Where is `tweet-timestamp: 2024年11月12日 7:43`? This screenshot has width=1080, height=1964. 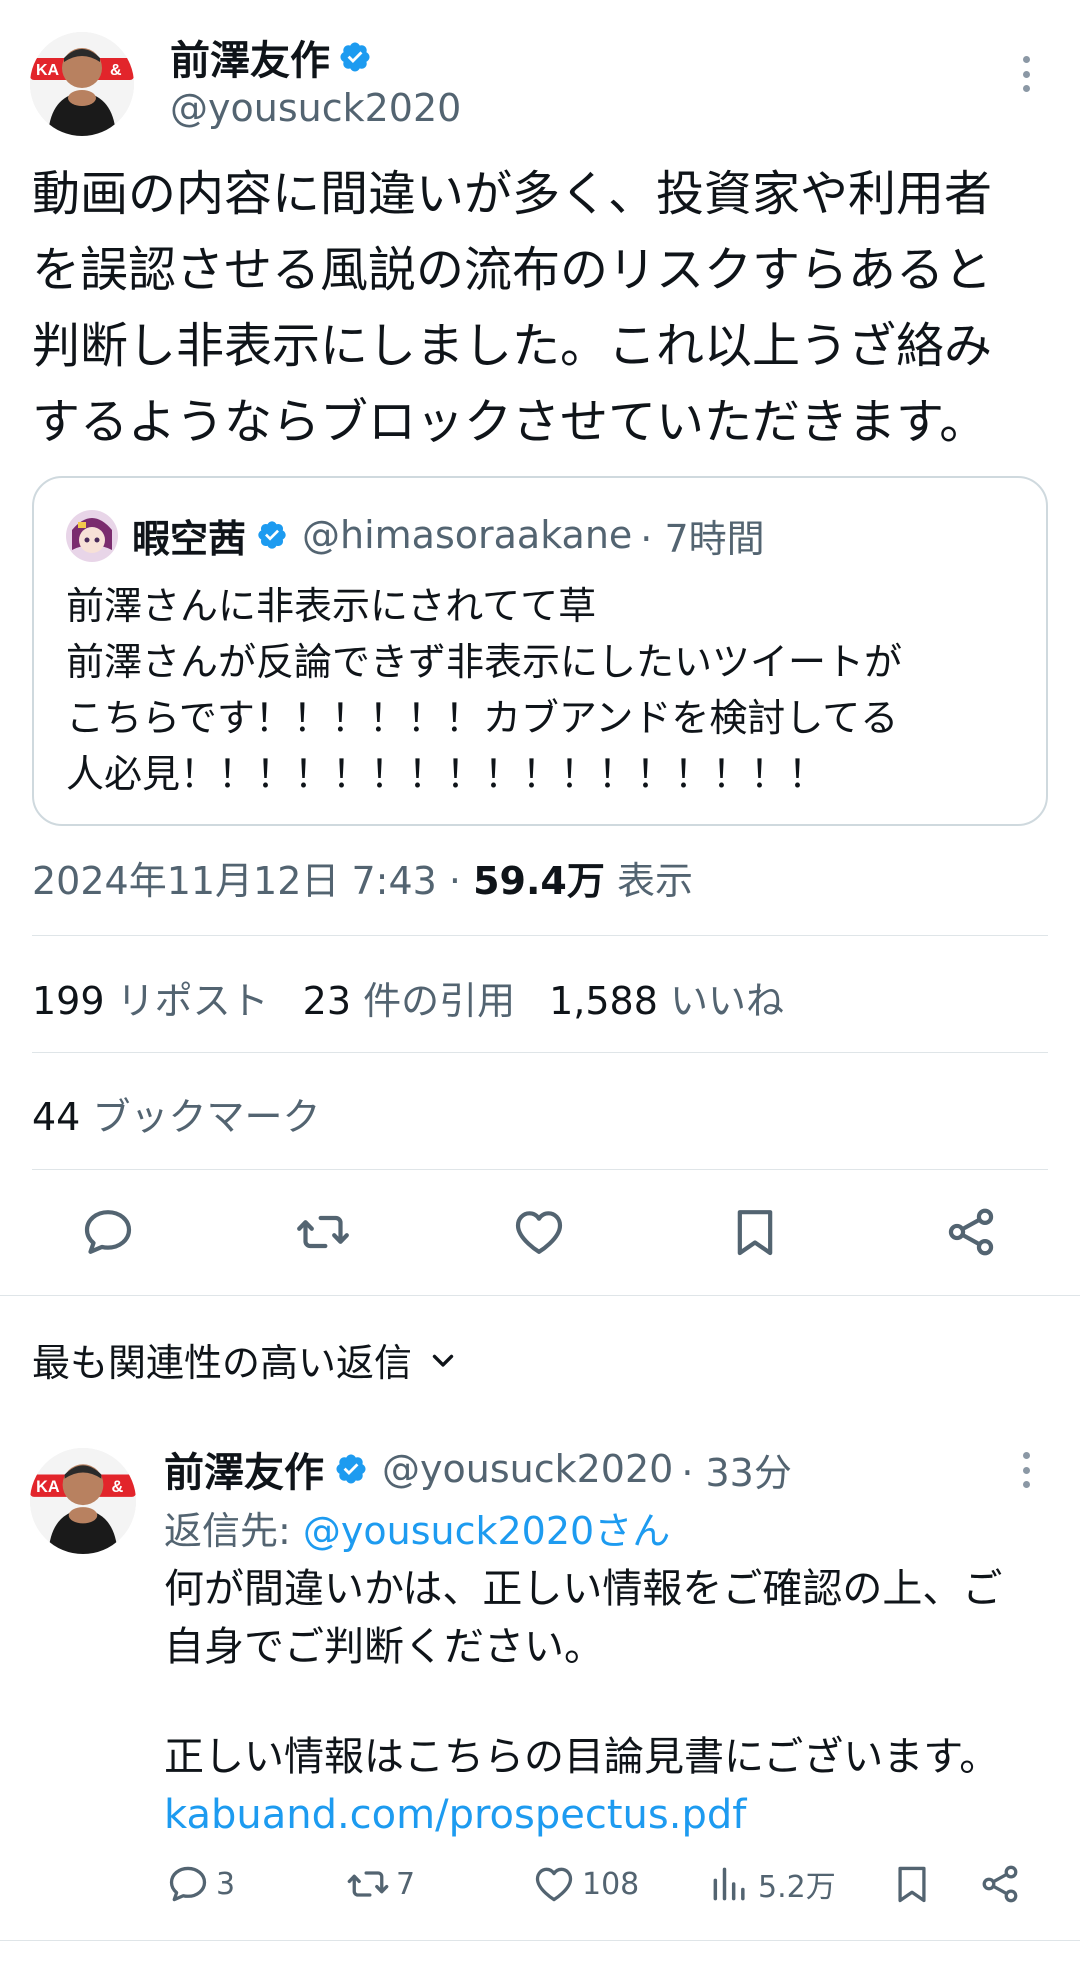 tweet-timestamp: 2024年11月12日 7:43 is located at coordinates (234, 881).